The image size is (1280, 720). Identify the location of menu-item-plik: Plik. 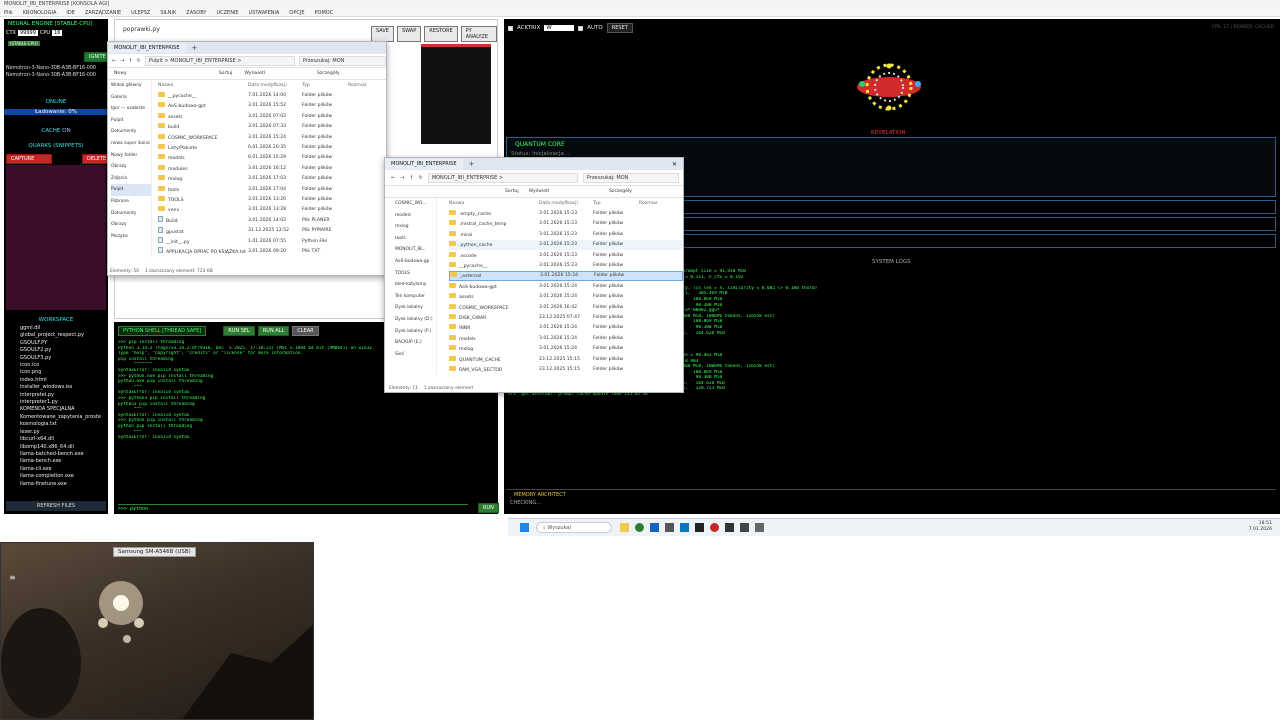
(8, 13).